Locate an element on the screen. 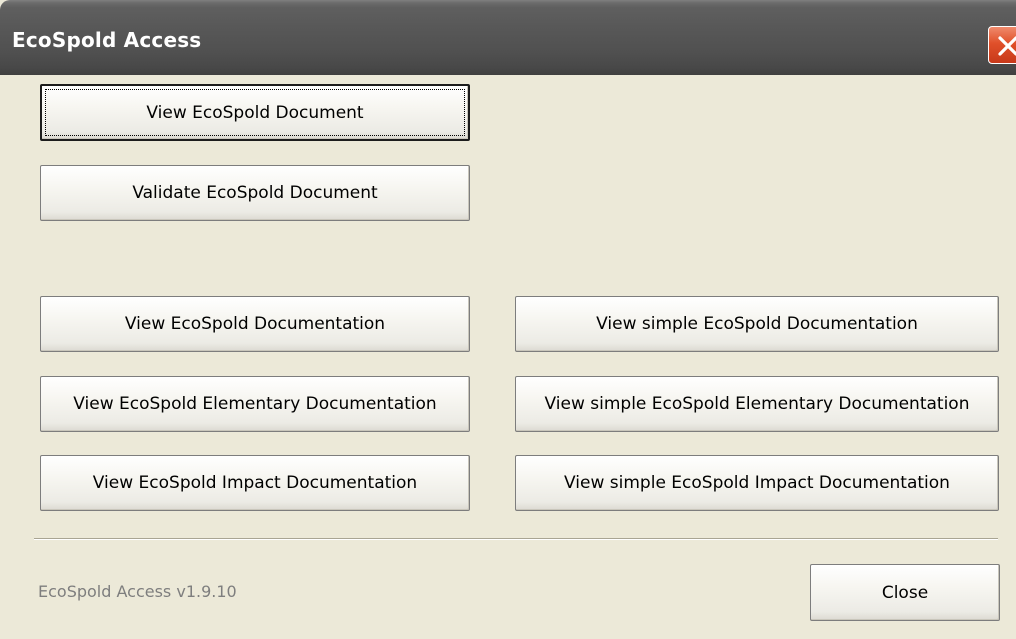 The width and height of the screenshot is (1016, 639). title-close-button is located at coordinates (1002, 45).